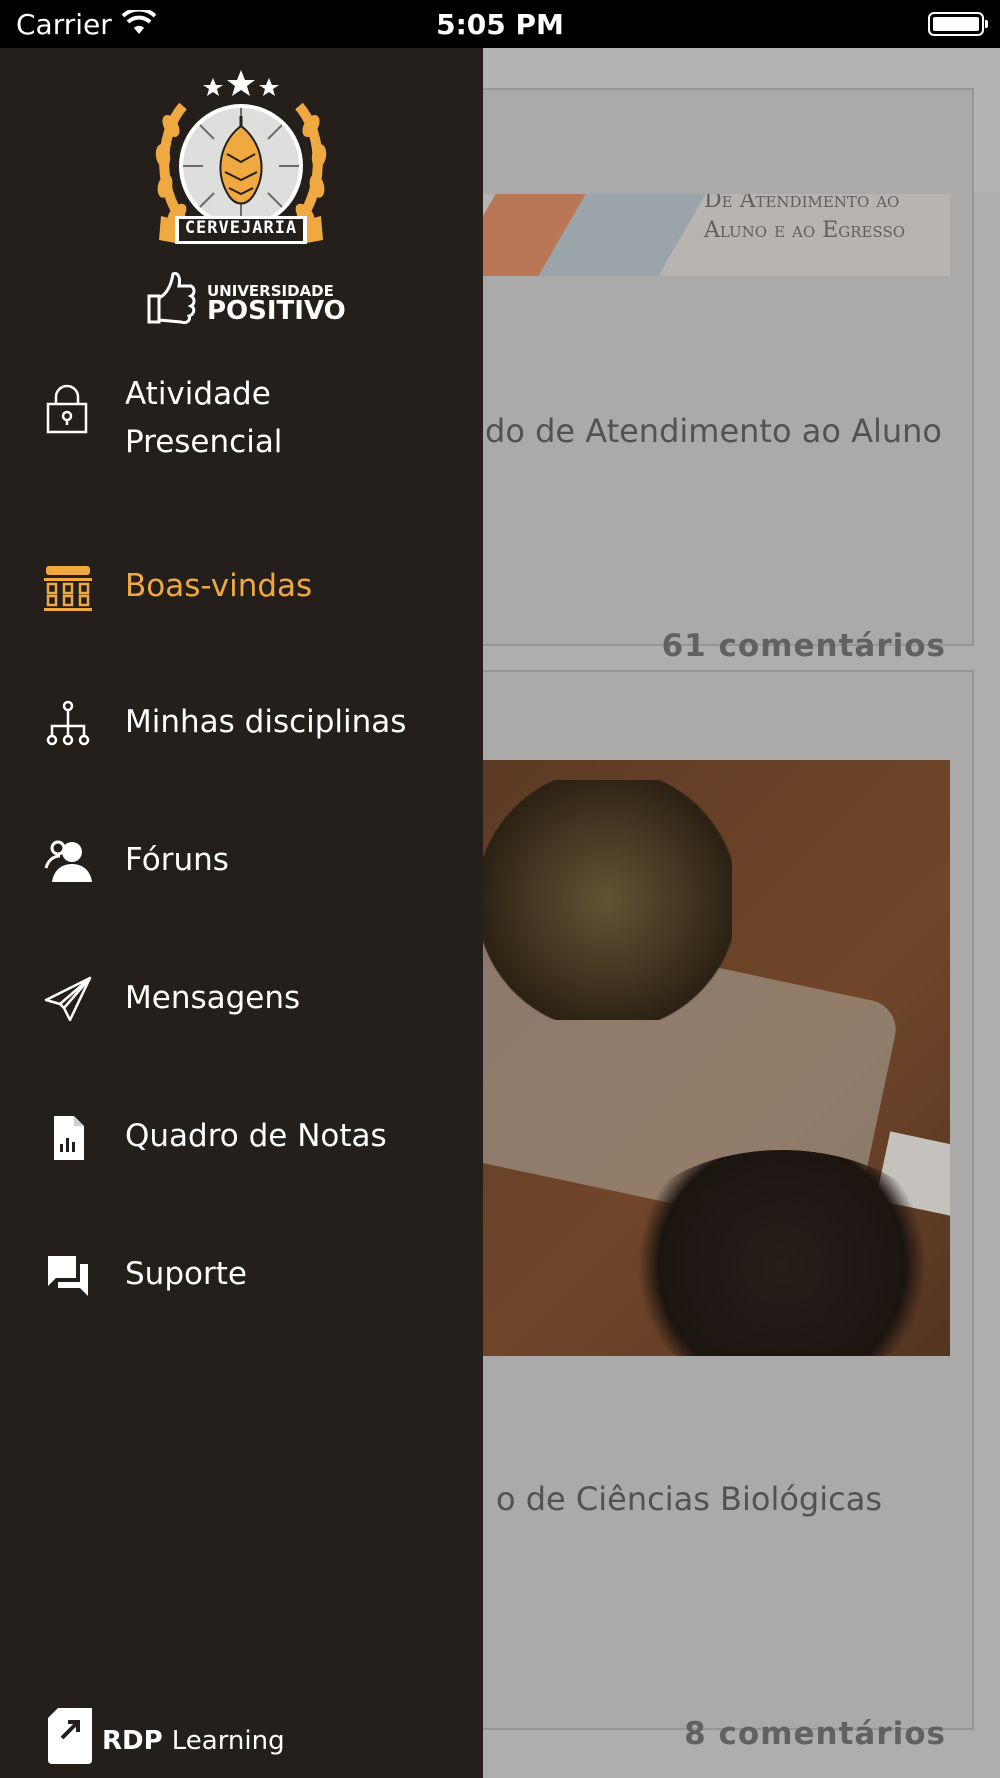 The width and height of the screenshot is (1000, 1778). What do you see at coordinates (70, 864) in the screenshot?
I see `users-icon` at bounding box center [70, 864].